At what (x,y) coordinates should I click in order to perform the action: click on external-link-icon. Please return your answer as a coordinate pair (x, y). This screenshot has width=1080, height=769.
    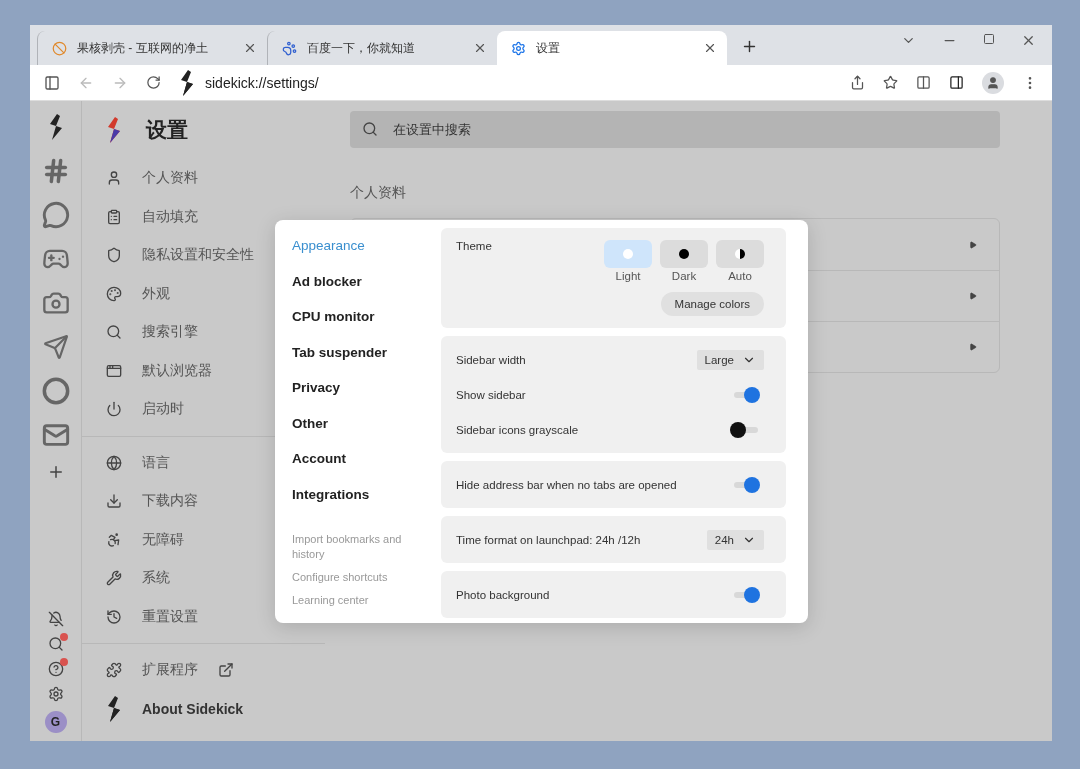
    Looking at the image, I should click on (226, 670).